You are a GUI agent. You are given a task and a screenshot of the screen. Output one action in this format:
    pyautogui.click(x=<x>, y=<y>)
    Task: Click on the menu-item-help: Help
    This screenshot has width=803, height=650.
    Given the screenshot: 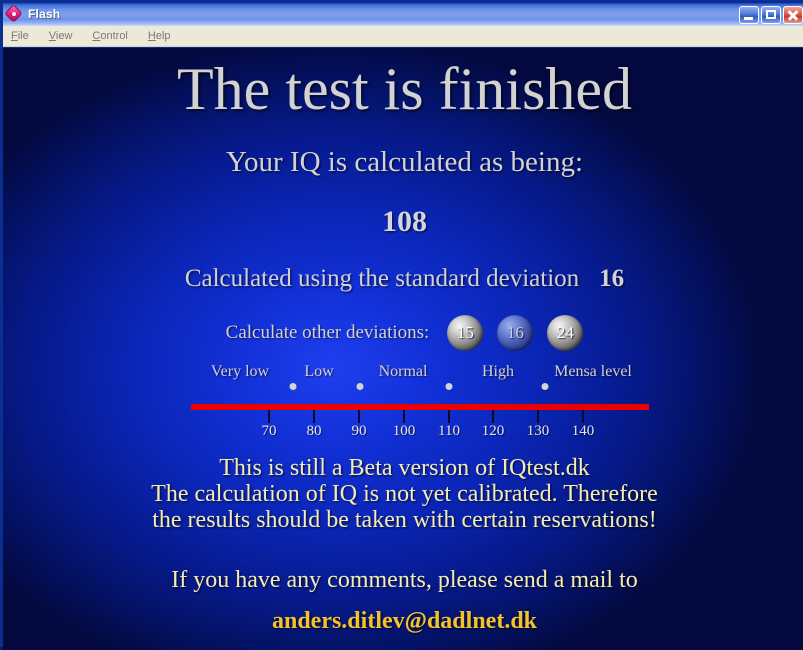 What is the action you would take?
    pyautogui.click(x=162, y=36)
    